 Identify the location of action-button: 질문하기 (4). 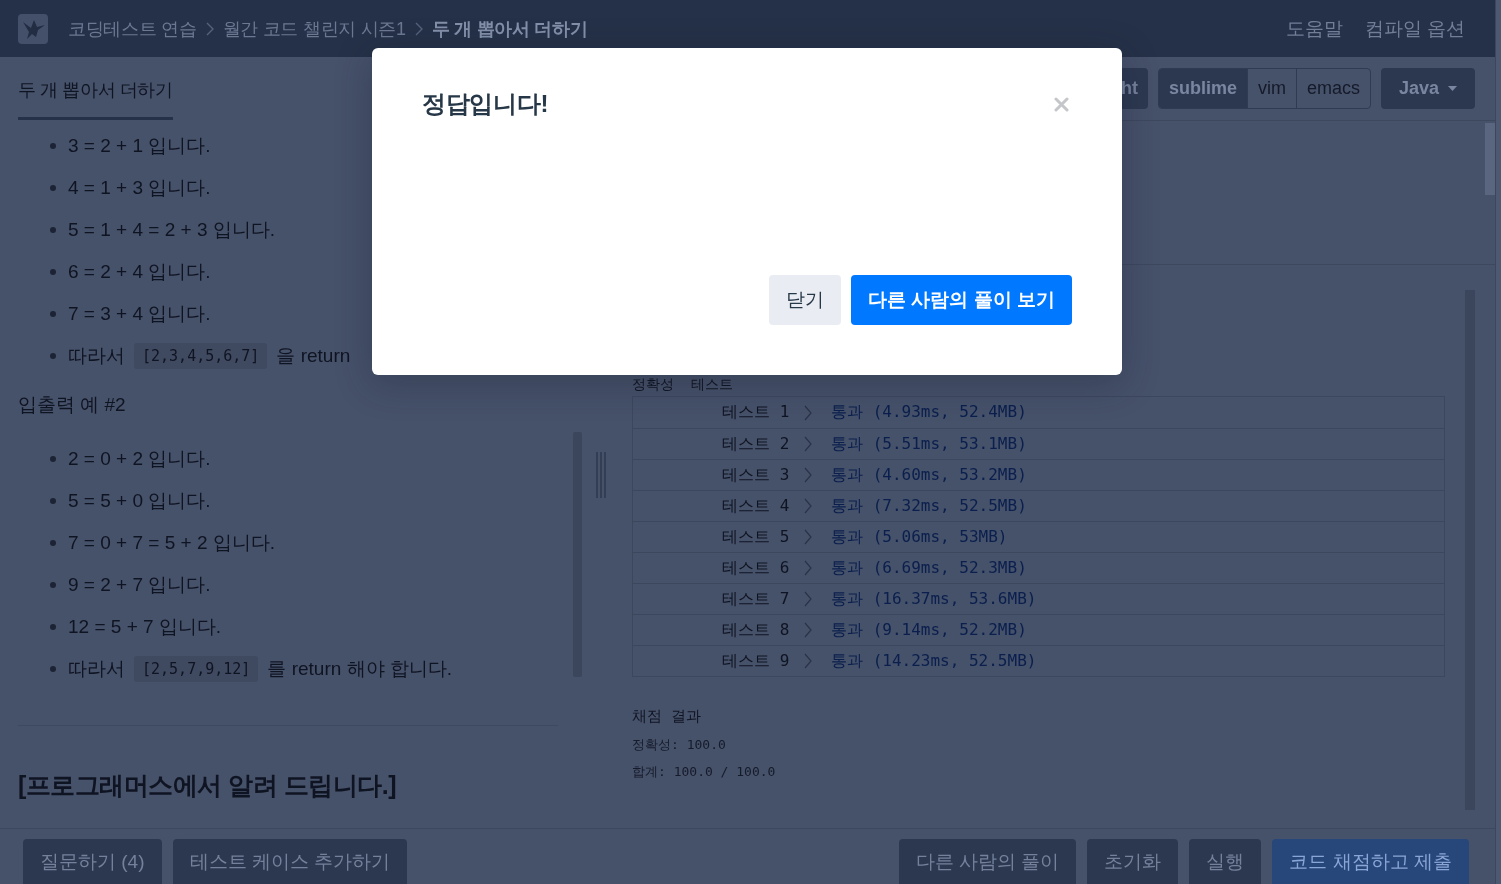
(92, 861).